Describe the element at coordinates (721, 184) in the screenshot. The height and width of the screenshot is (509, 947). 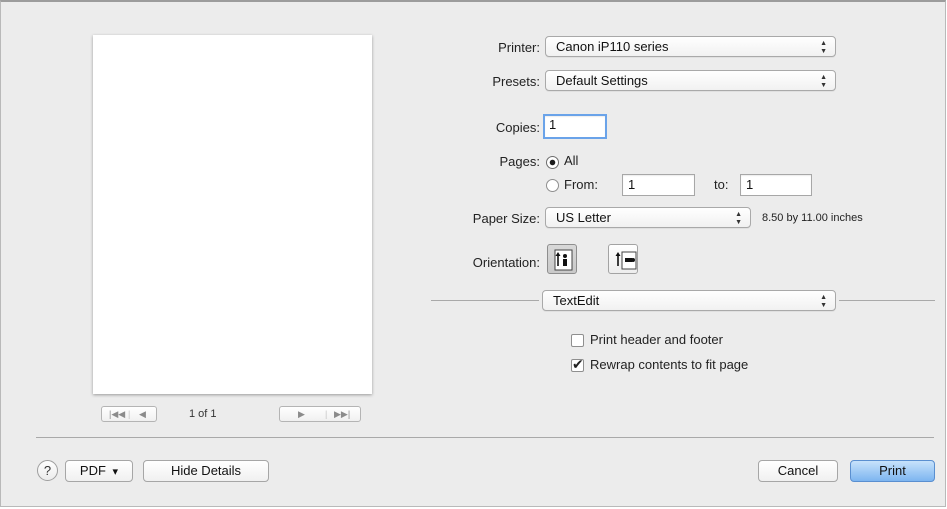
I see `pages-to-label: to:` at that location.